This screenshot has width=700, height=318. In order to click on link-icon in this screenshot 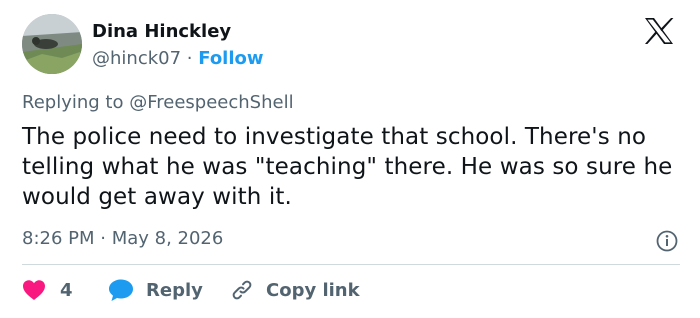, I will do `click(242, 290)`.